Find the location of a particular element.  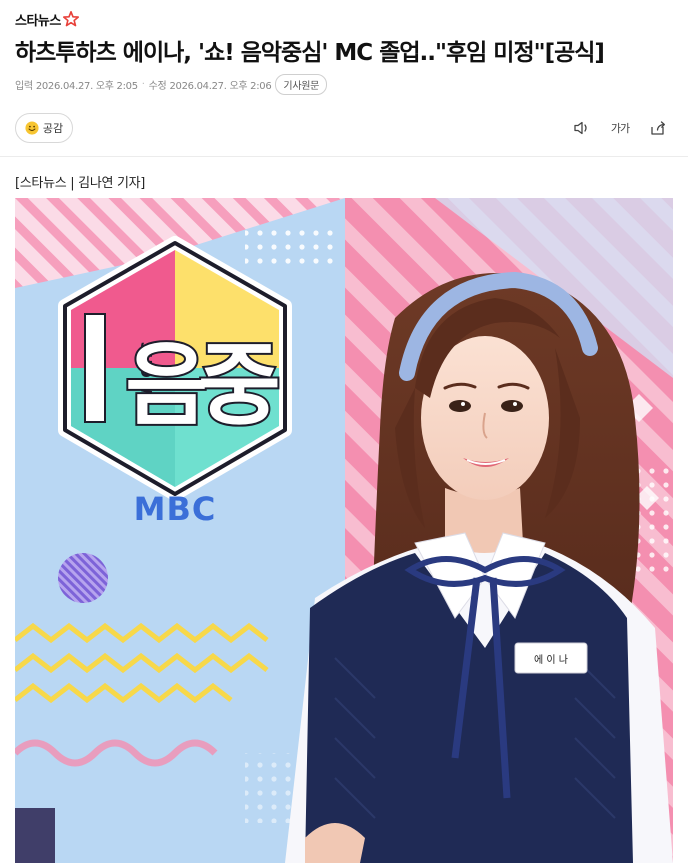

show-logo: SHOW 음중 is located at coordinates (175, 368).